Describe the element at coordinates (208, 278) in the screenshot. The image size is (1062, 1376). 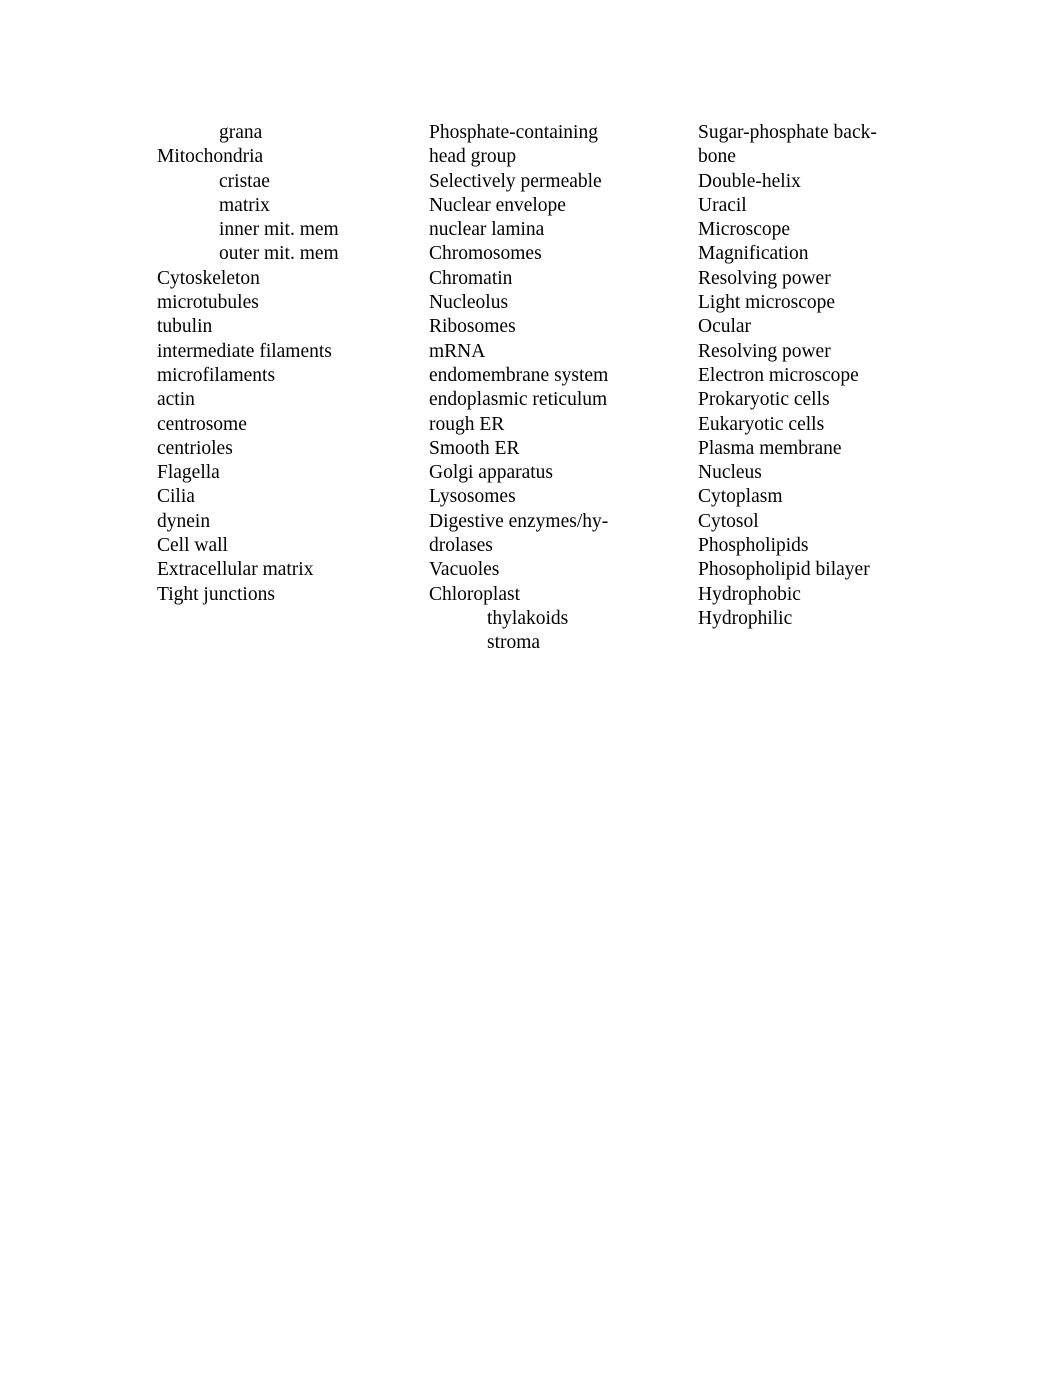
I see `vocabulary-term: Cytoskeleton` at that location.